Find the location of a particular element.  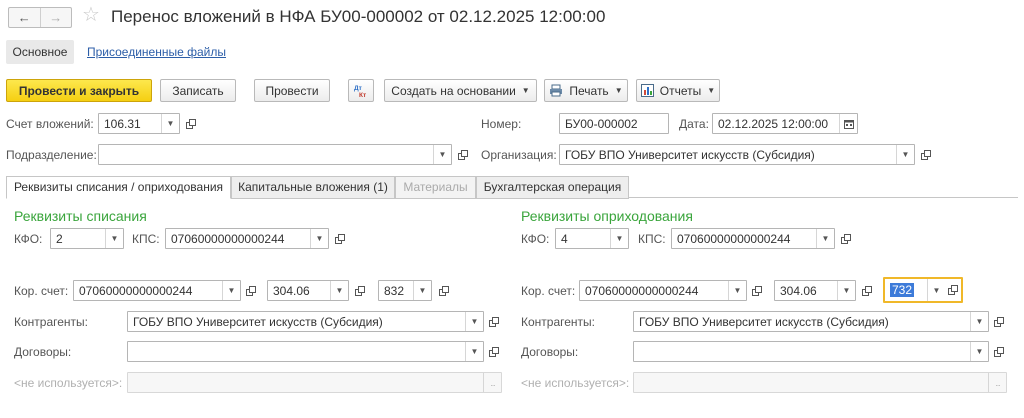

calendar-icon is located at coordinates (848, 123).